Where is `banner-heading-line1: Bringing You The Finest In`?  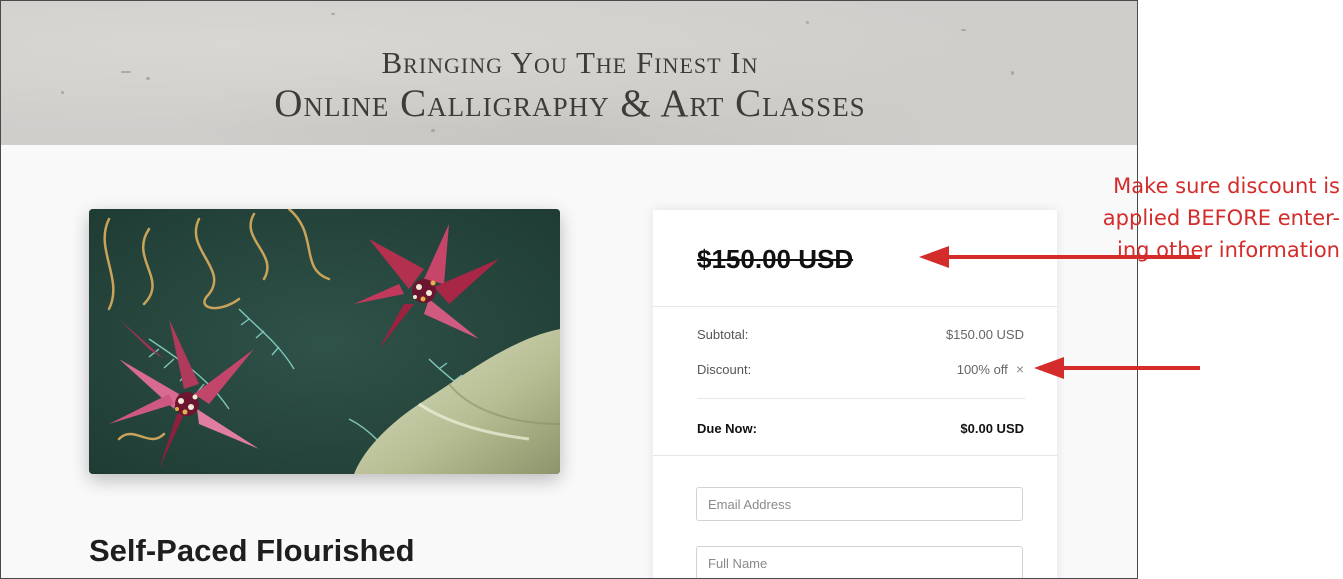
banner-heading-line1: Bringing You The Finest In is located at coordinates (570, 62).